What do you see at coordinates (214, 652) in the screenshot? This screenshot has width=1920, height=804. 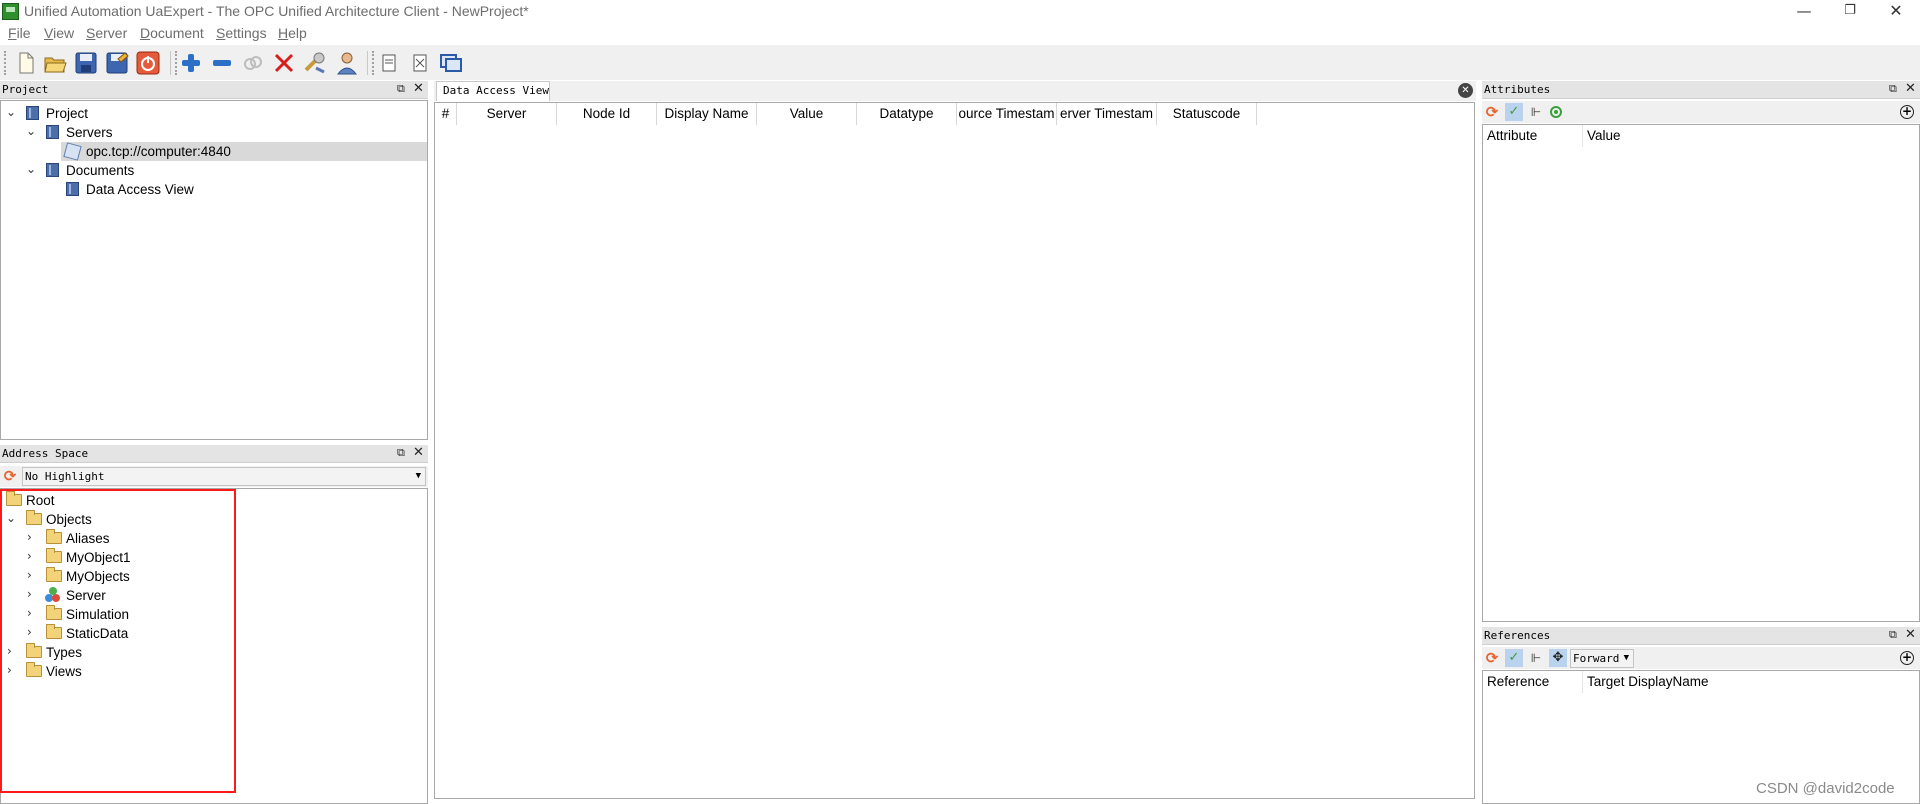 I see `tree-item-types: › Types` at bounding box center [214, 652].